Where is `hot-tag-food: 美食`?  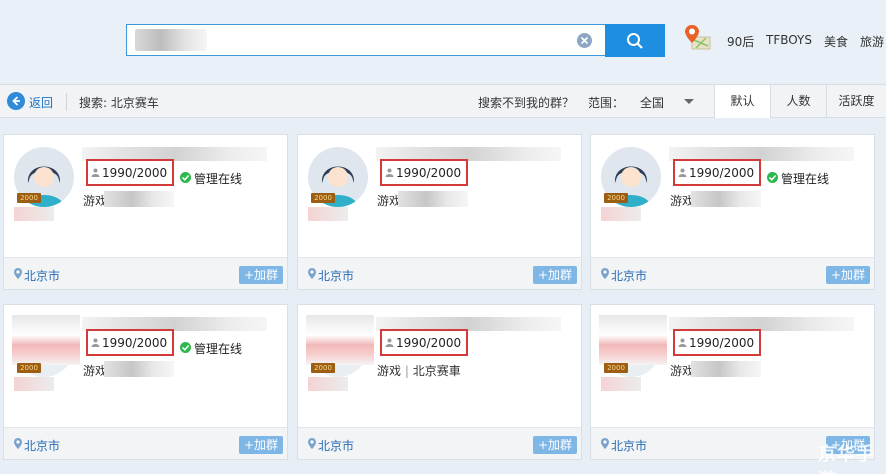 hot-tag-food: 美食 is located at coordinates (836, 41).